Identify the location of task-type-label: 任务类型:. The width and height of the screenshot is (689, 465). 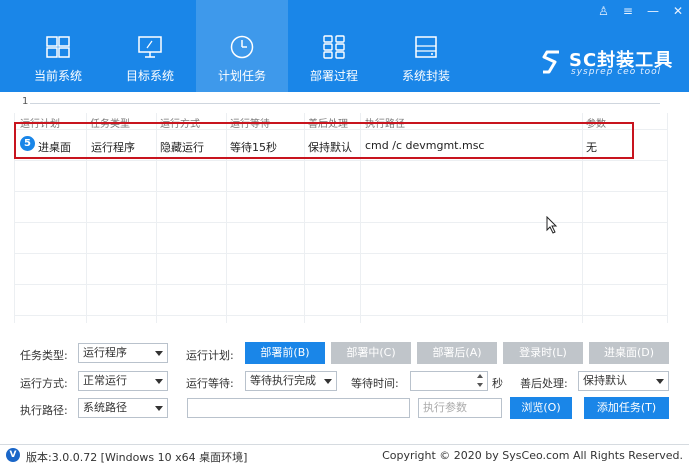
(44, 355).